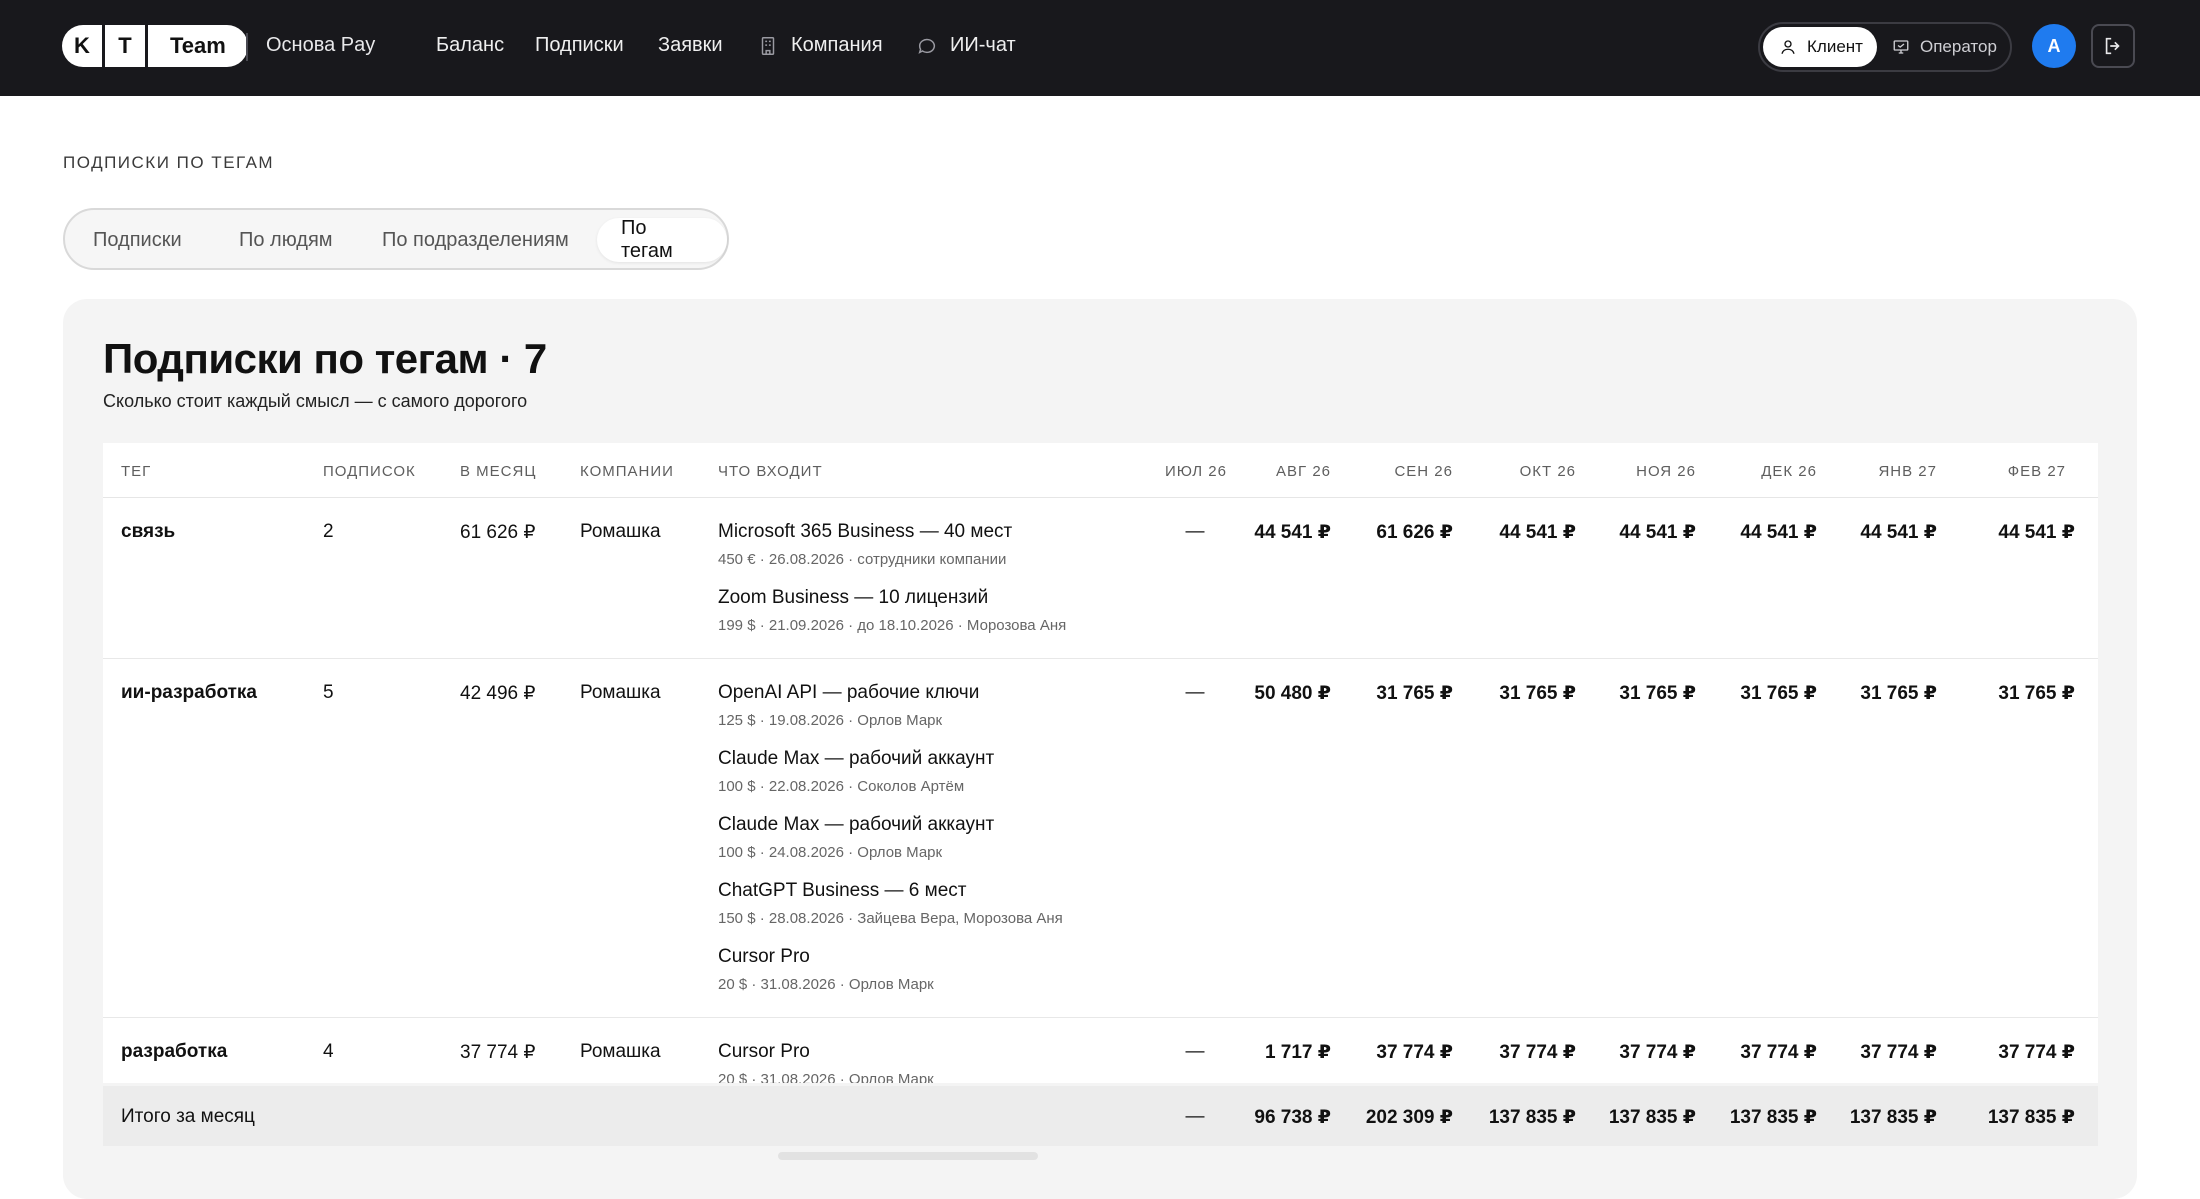  I want to click on month-value: 1 717 ₽, so click(1297, 1052).